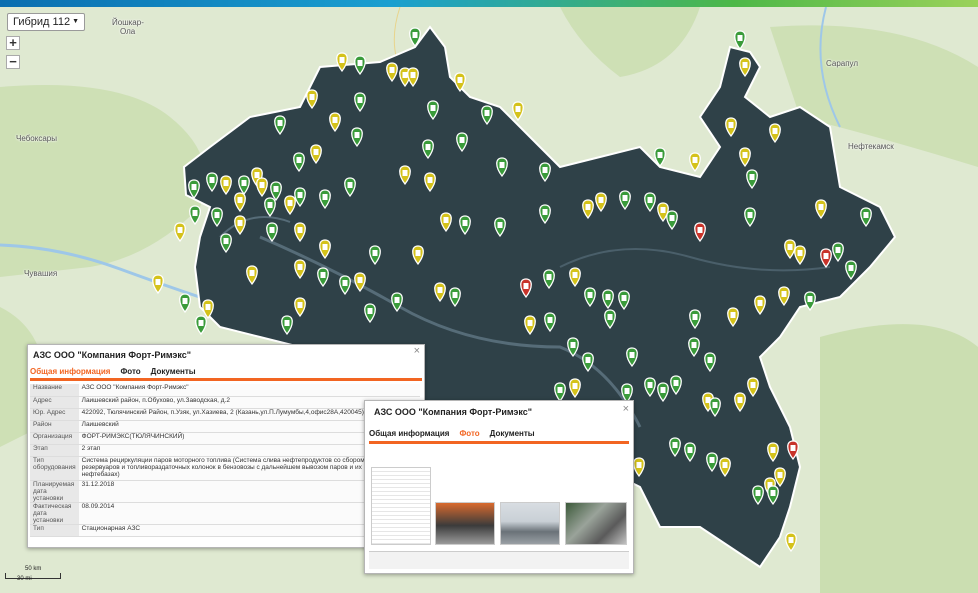 The width and height of the screenshot is (978, 593). What do you see at coordinates (54, 491) in the screenshot?
I see `row-key: Планируемая дата установки` at bounding box center [54, 491].